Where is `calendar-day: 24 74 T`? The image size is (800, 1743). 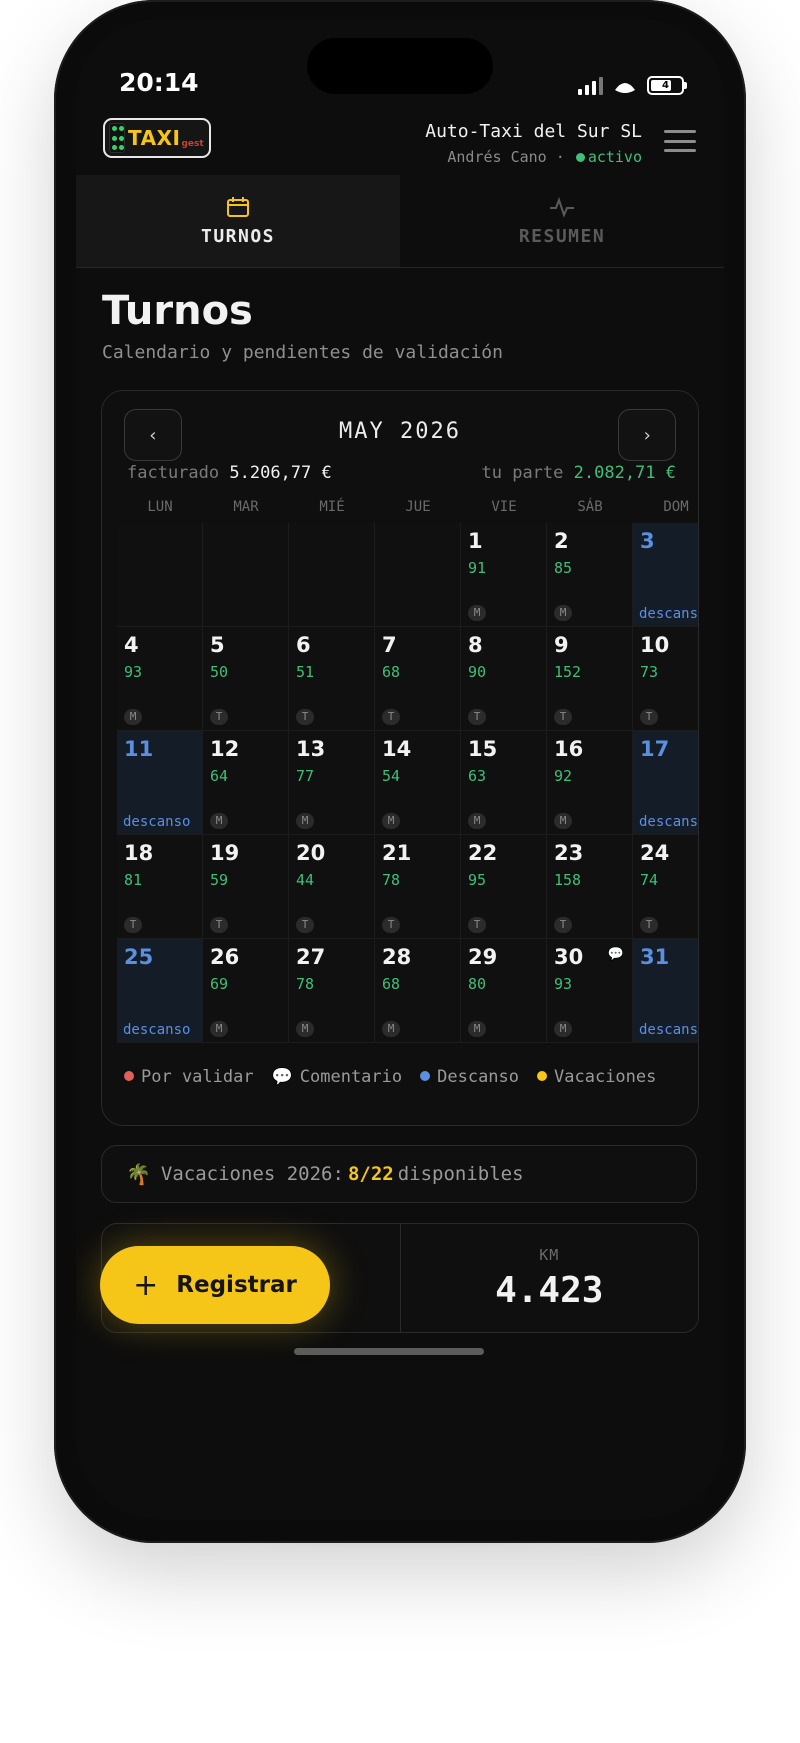 calendar-day: 24 74 T is located at coordinates (665, 887).